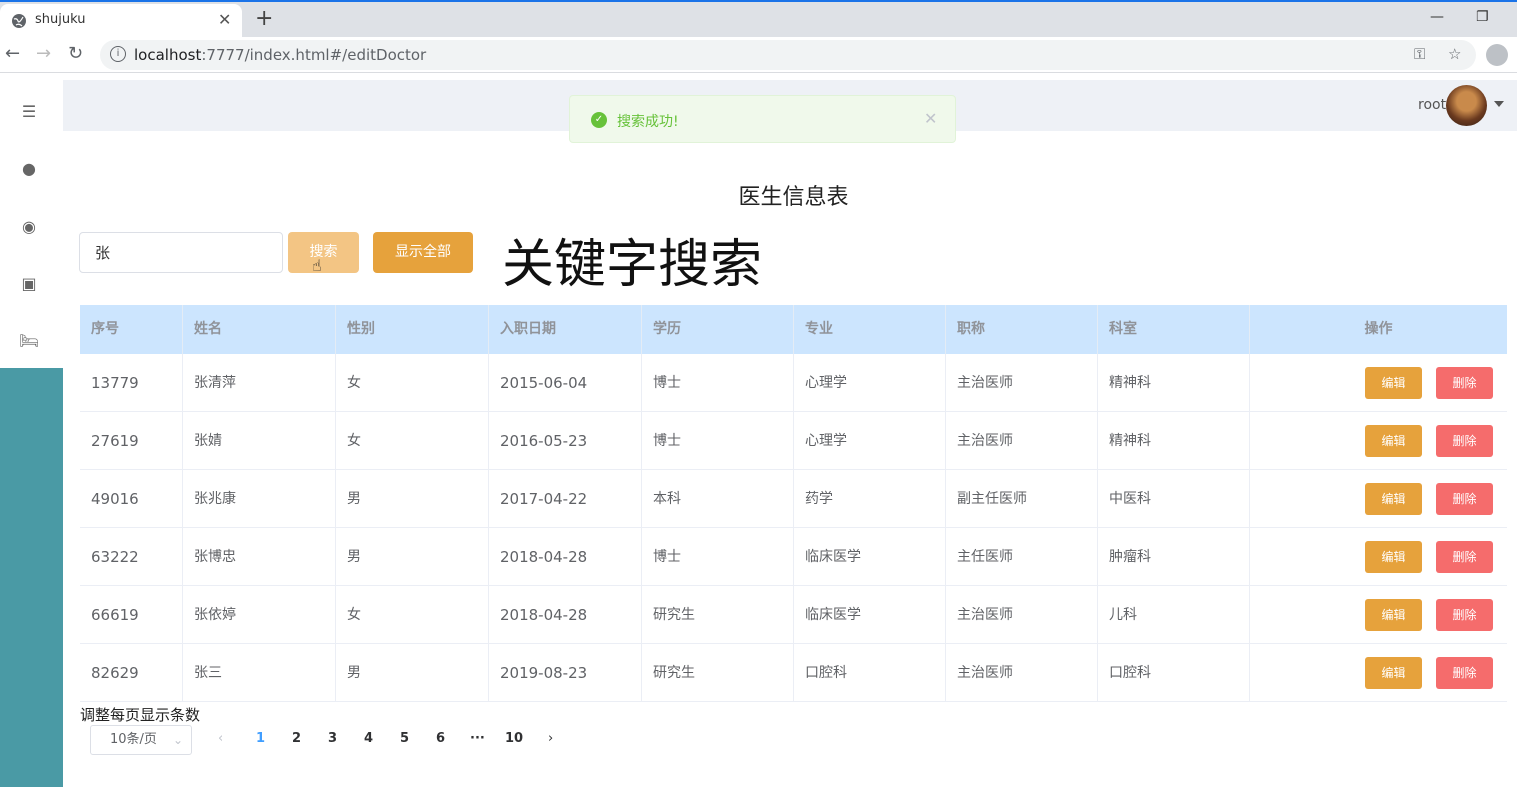  What do you see at coordinates (224, 20) in the screenshot?
I see `close-tab-icon: ✕` at bounding box center [224, 20].